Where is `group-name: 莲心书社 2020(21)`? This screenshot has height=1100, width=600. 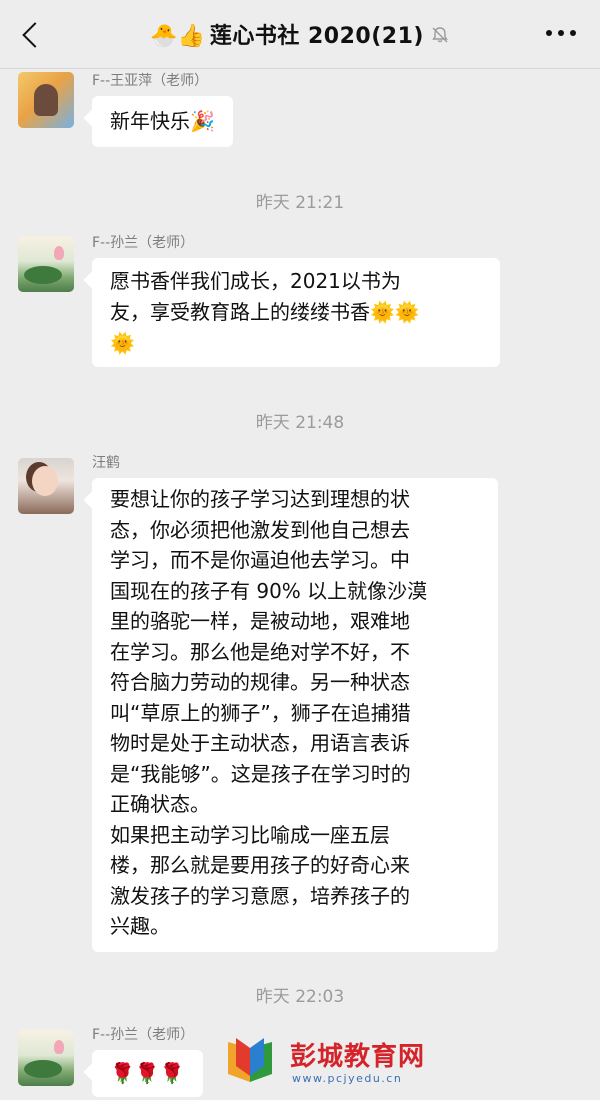
group-name: 莲心书社 2020(21) is located at coordinates (316, 36).